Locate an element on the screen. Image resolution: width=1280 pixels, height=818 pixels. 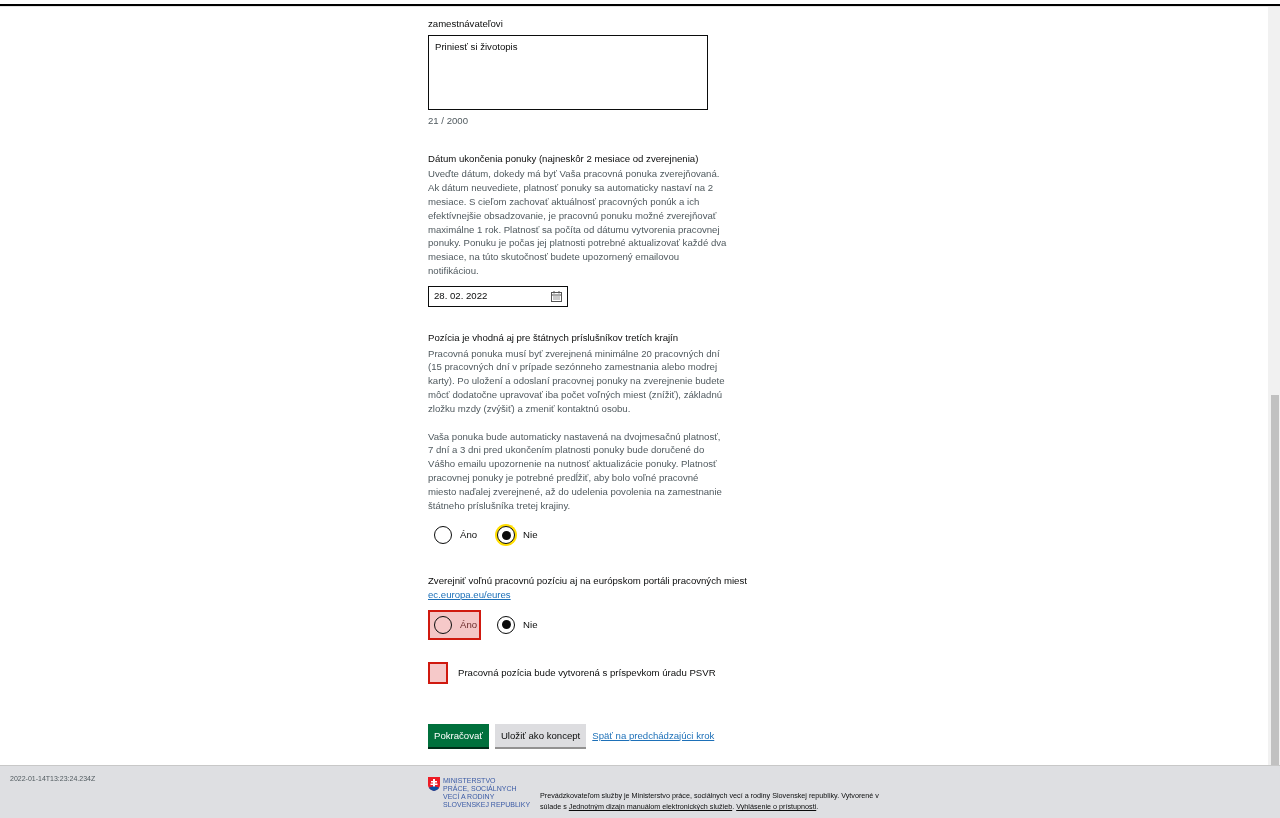
continue-button: Pokračovať is located at coordinates (458, 735).